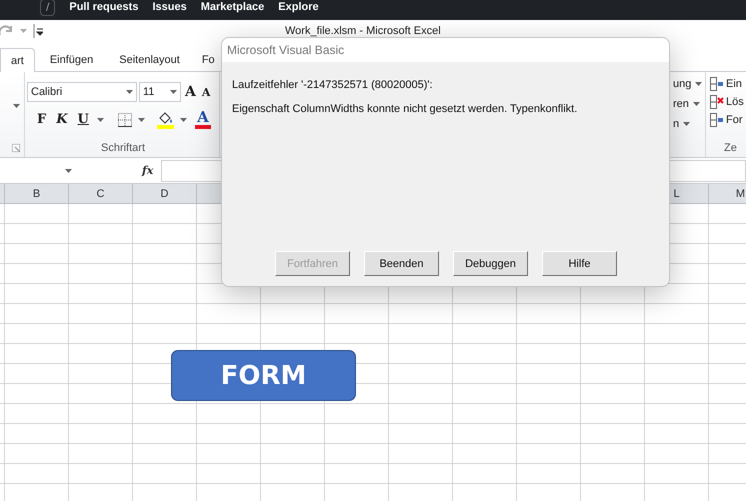 This screenshot has width=746, height=501. What do you see at coordinates (682, 84) in the screenshot?
I see `ribbon-command: ung` at bounding box center [682, 84].